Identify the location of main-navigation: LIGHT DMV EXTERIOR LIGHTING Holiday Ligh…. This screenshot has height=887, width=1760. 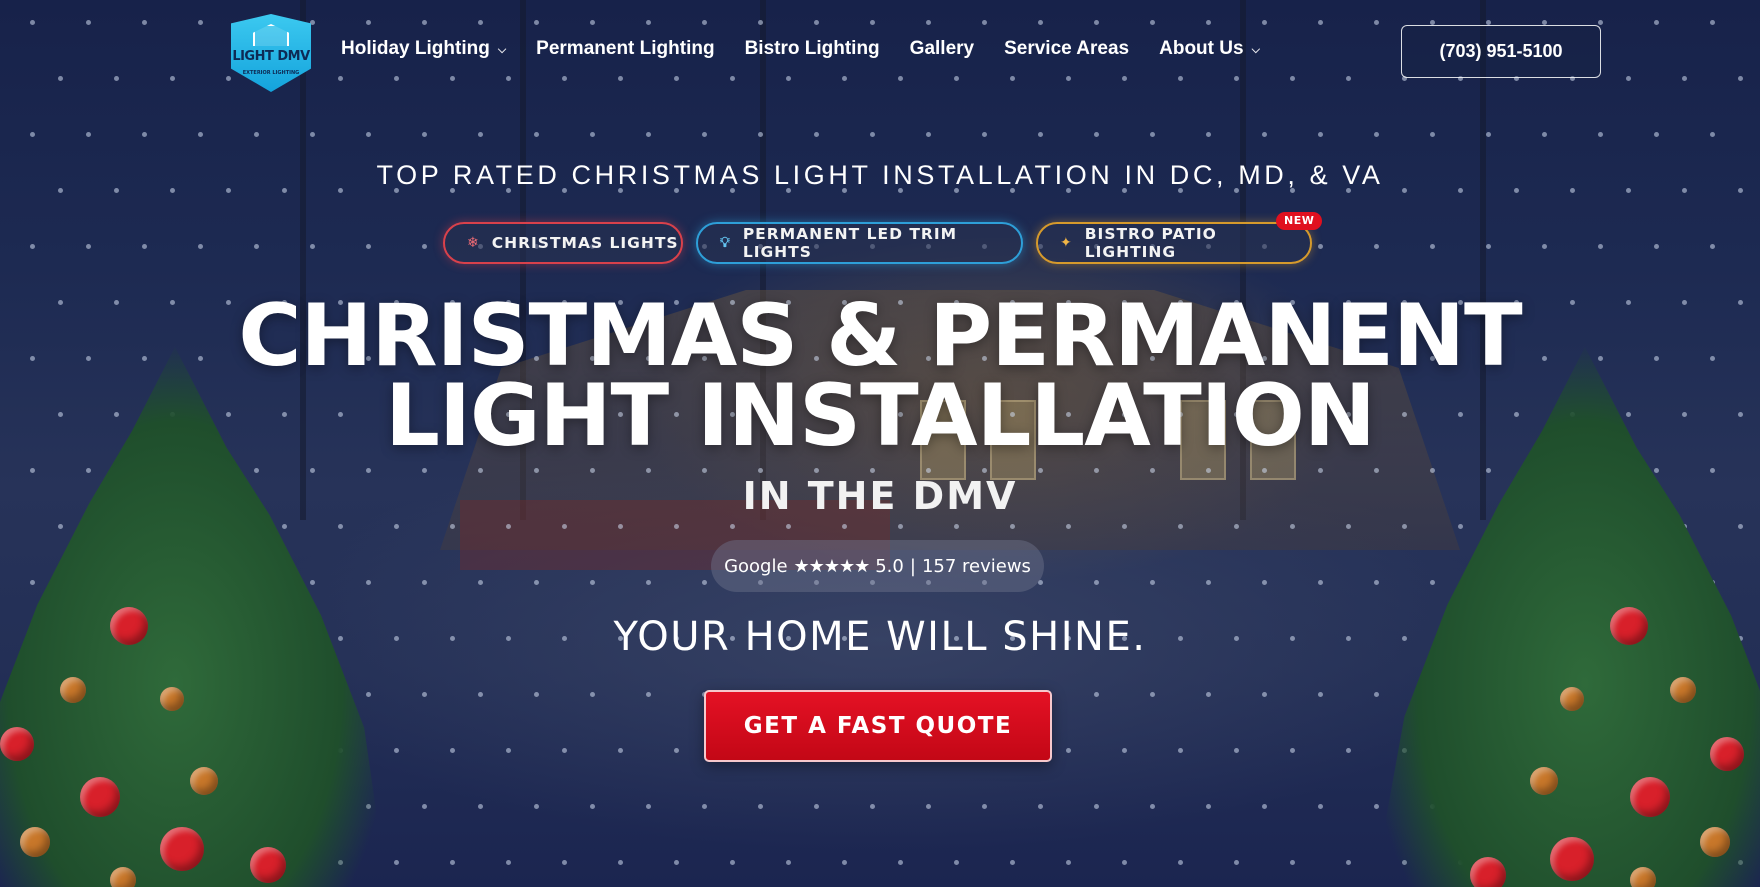
(880, 52).